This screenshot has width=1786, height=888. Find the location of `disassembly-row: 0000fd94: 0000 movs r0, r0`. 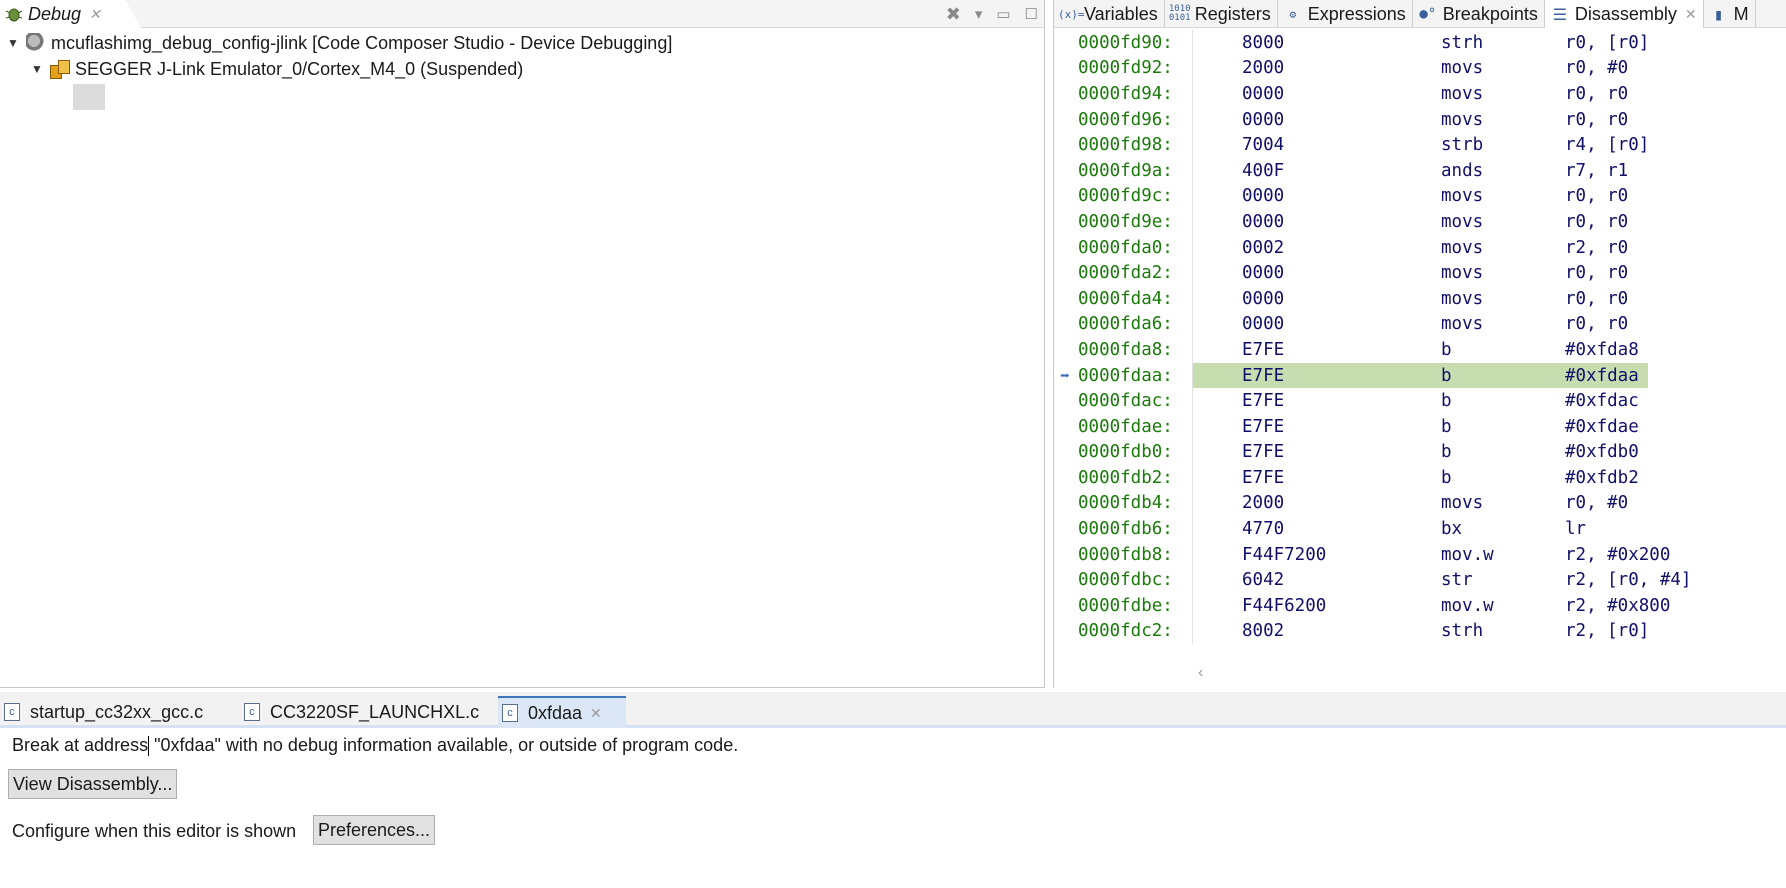

disassembly-row: 0000fd94: 0000 movs r0, r0 is located at coordinates (1420, 94).